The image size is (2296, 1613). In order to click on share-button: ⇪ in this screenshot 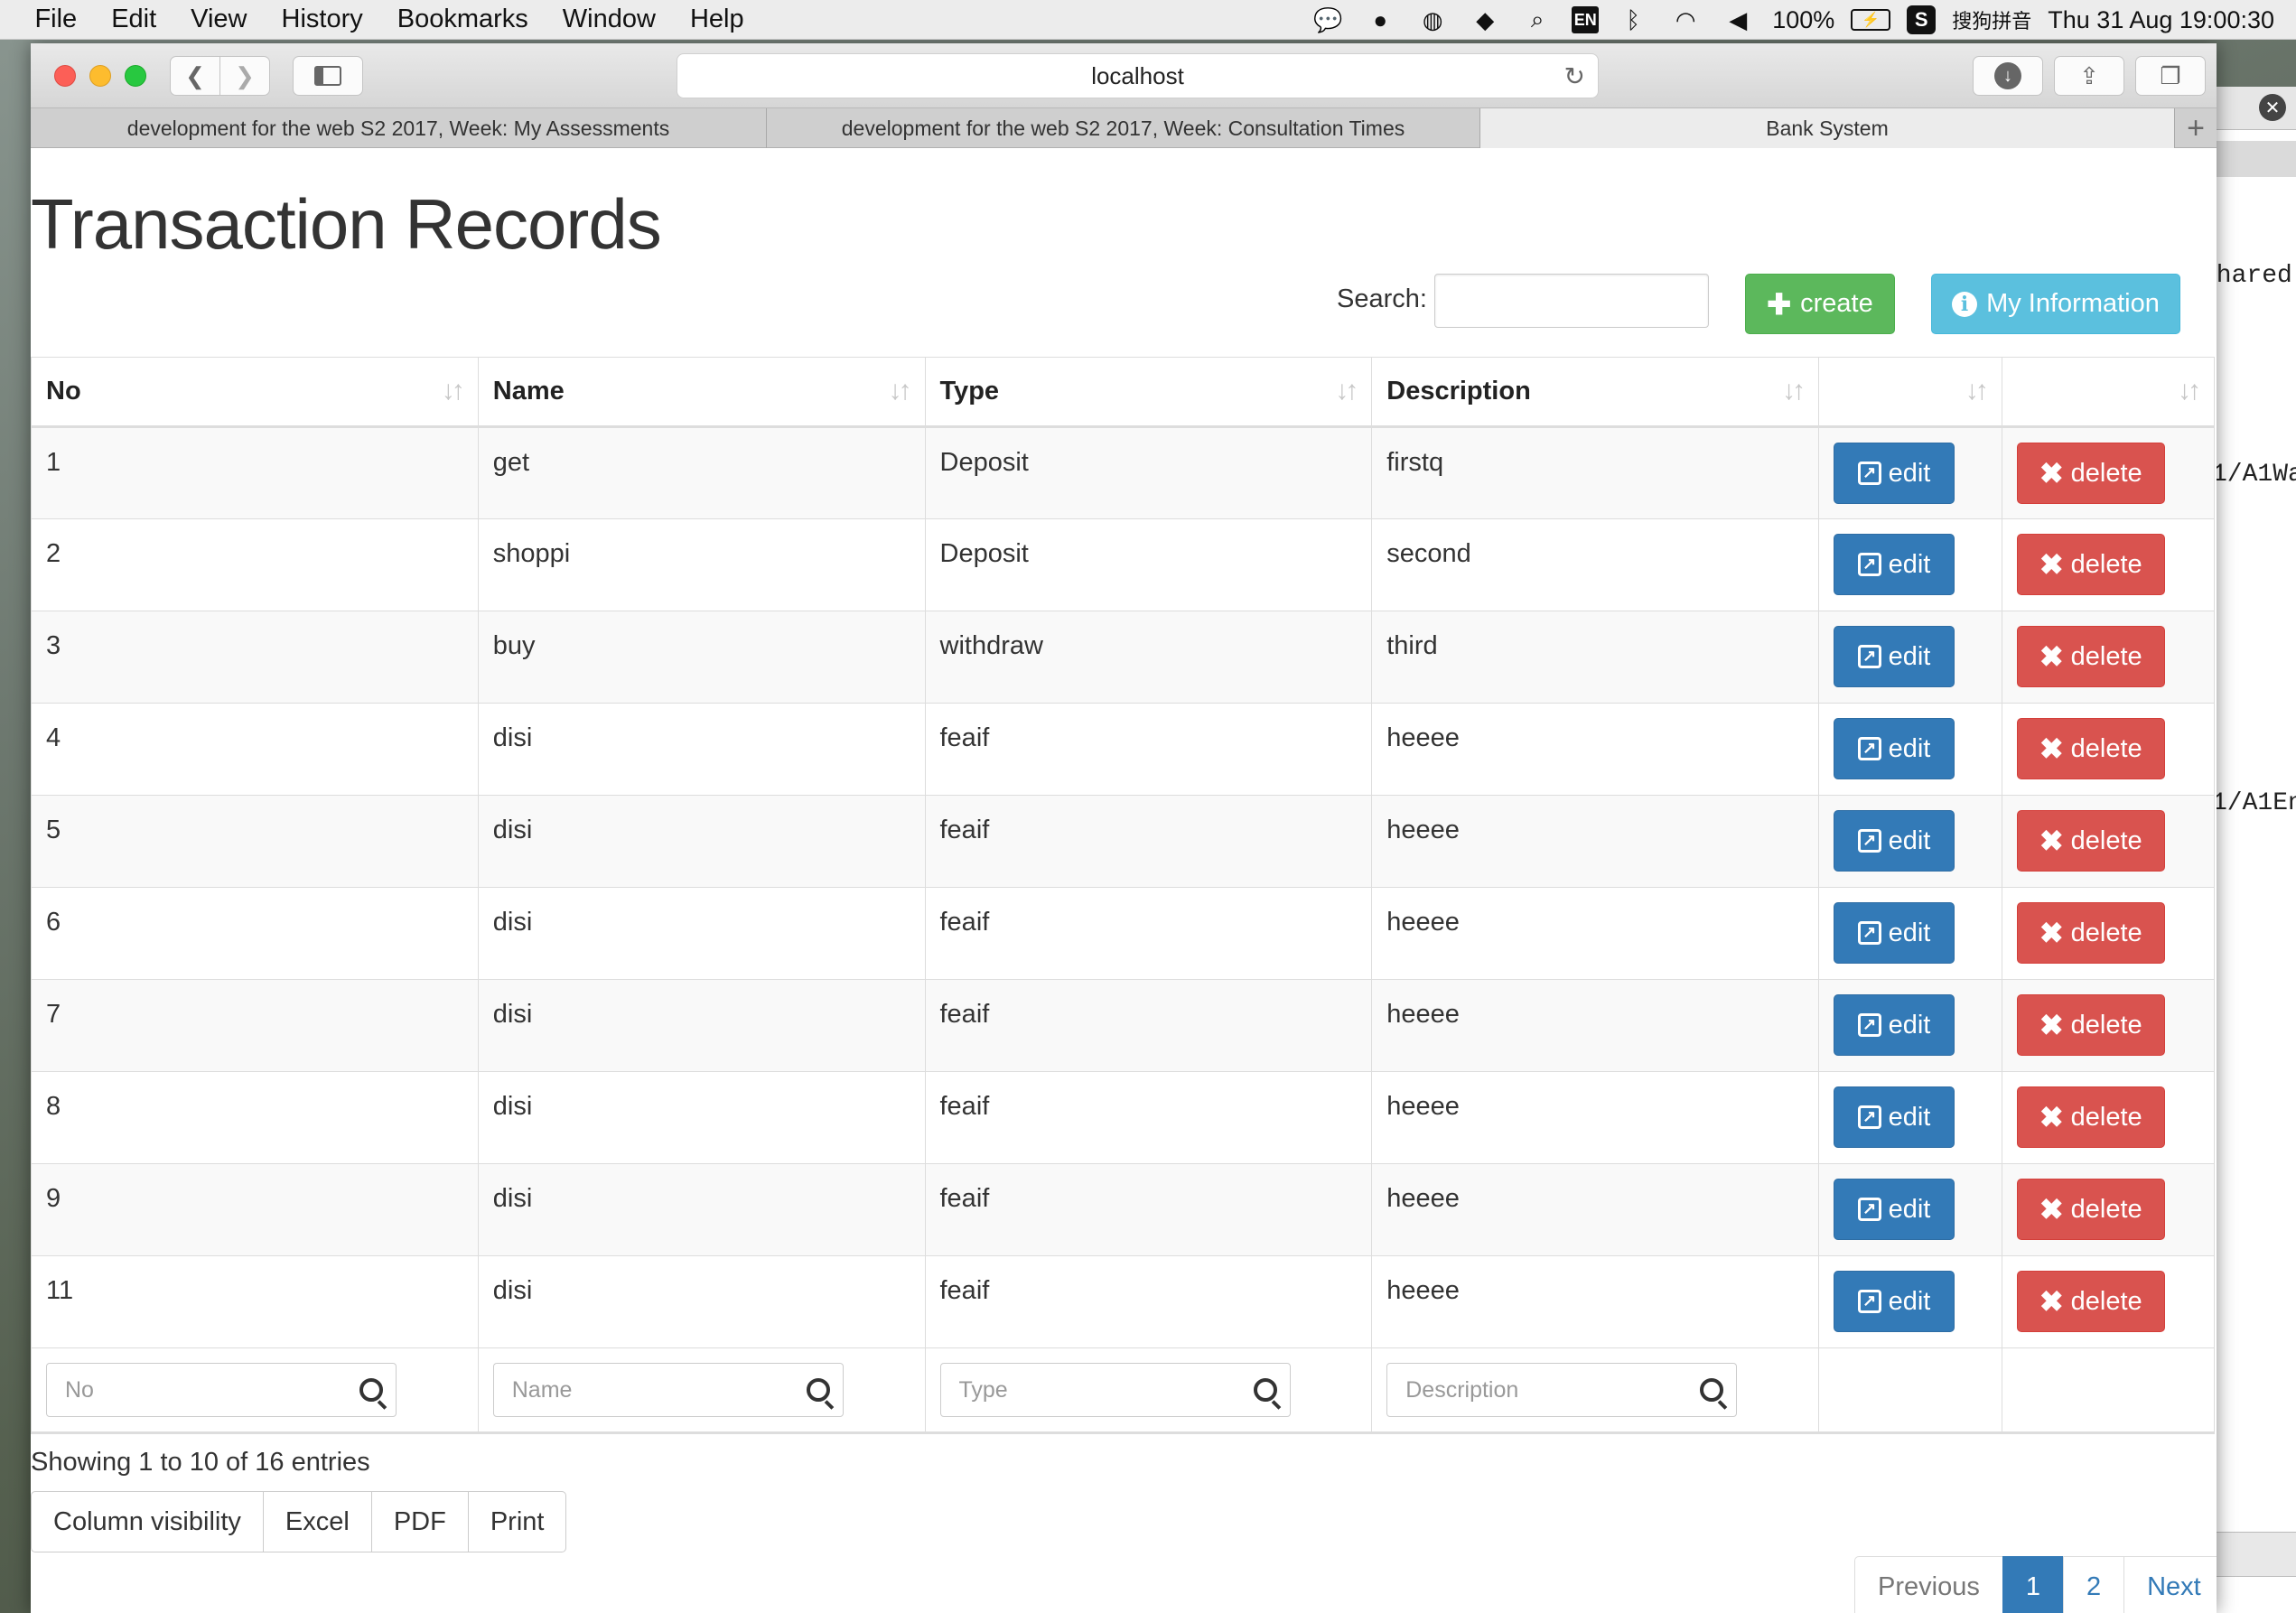, I will do `click(2089, 76)`.